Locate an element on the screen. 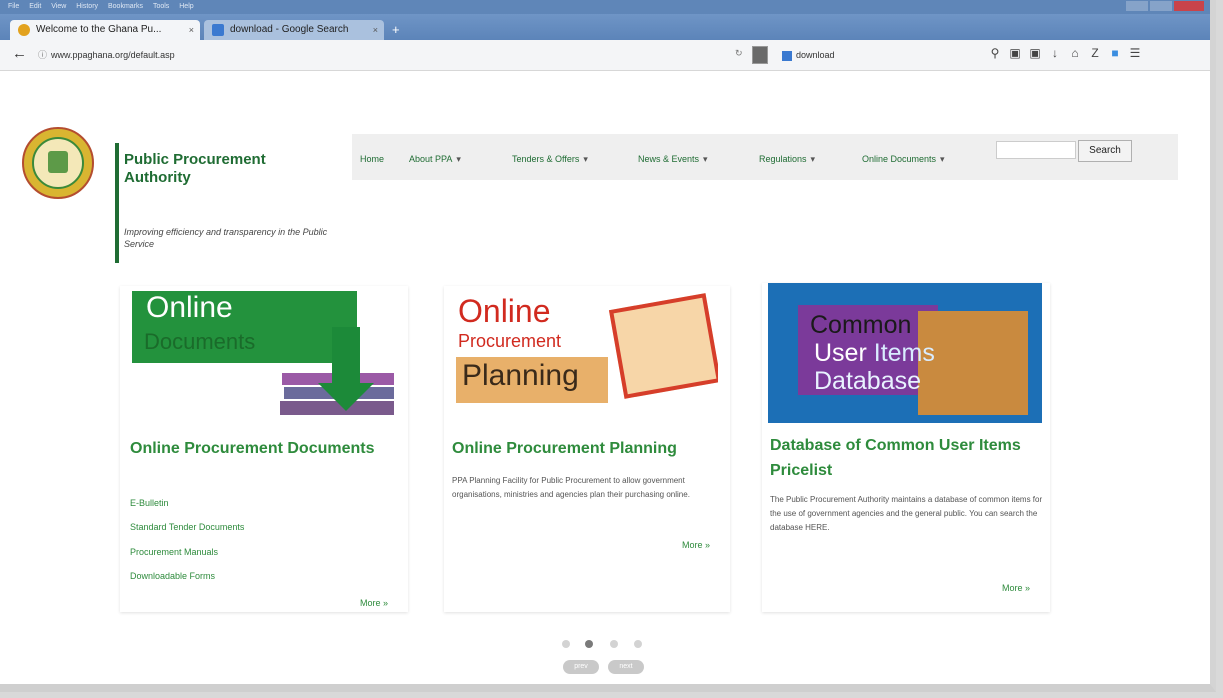  banner-word-user: User is located at coordinates (840, 353).